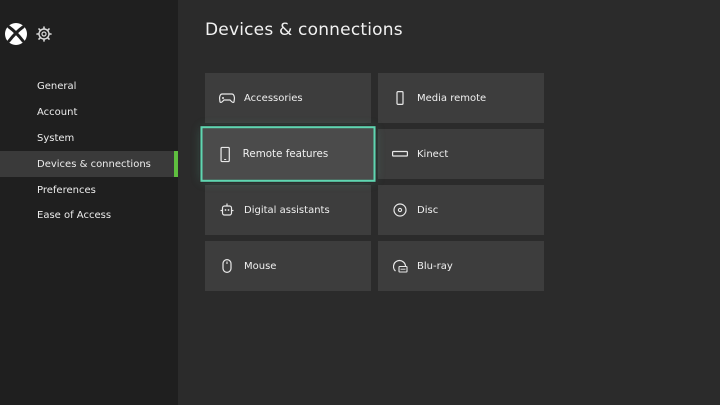  What do you see at coordinates (435, 266) in the screenshot?
I see `tile-label: Blu-ray` at bounding box center [435, 266].